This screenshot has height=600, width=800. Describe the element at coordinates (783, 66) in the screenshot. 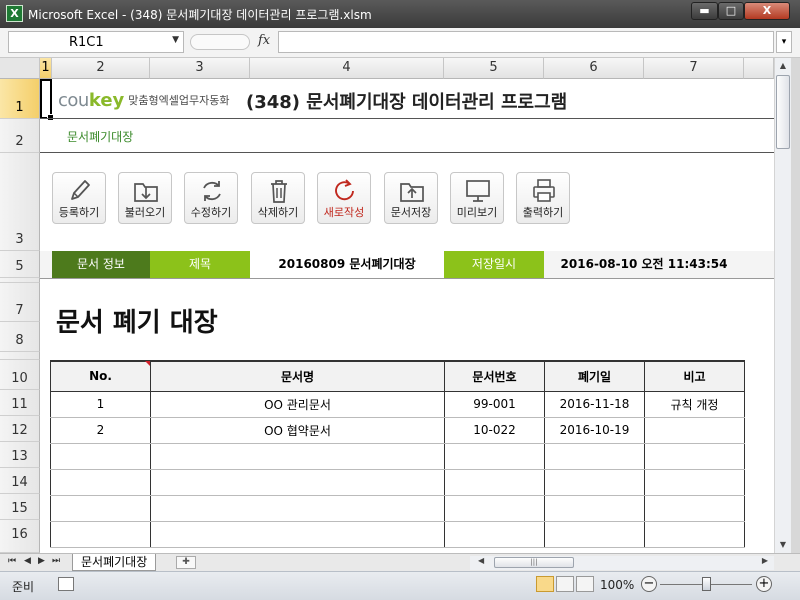

I see `scroll-up-arrow-icon: ▲` at that location.